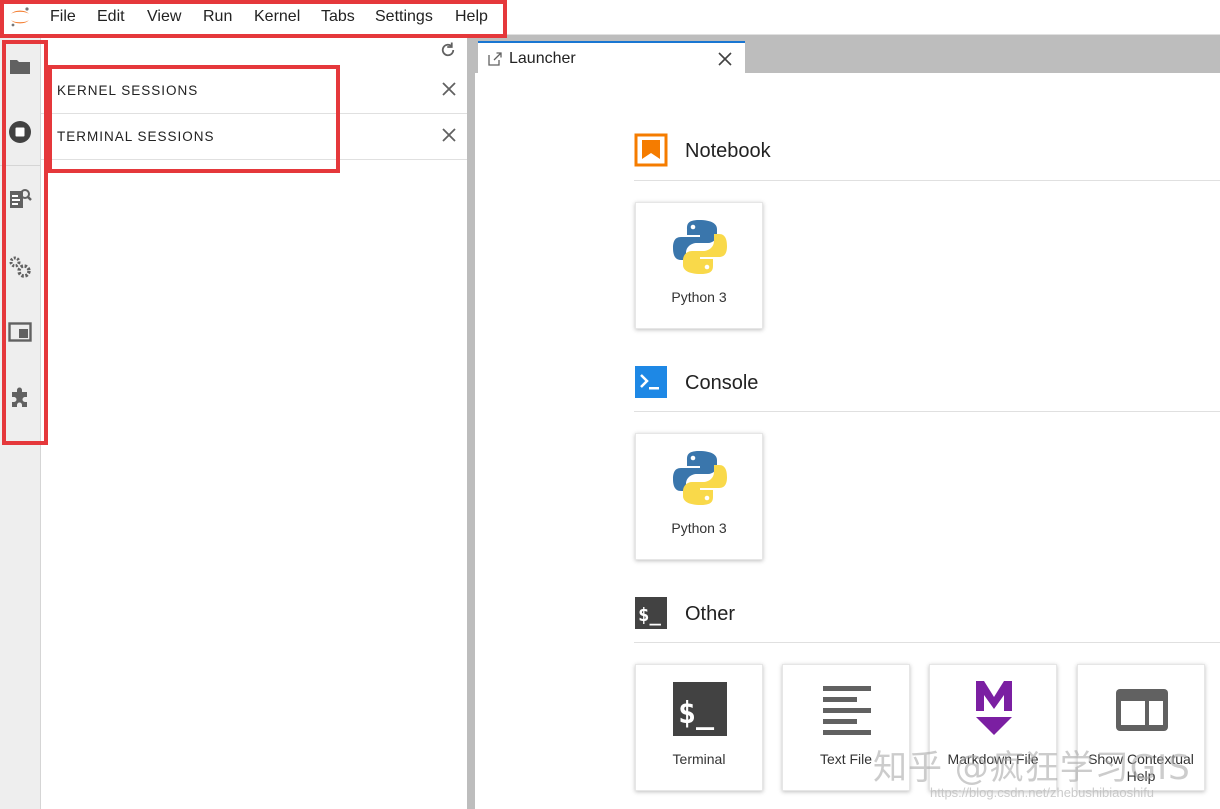 This screenshot has height=809, width=1220. I want to click on contextual-help-card: Show Contextual Help, so click(1141, 727).